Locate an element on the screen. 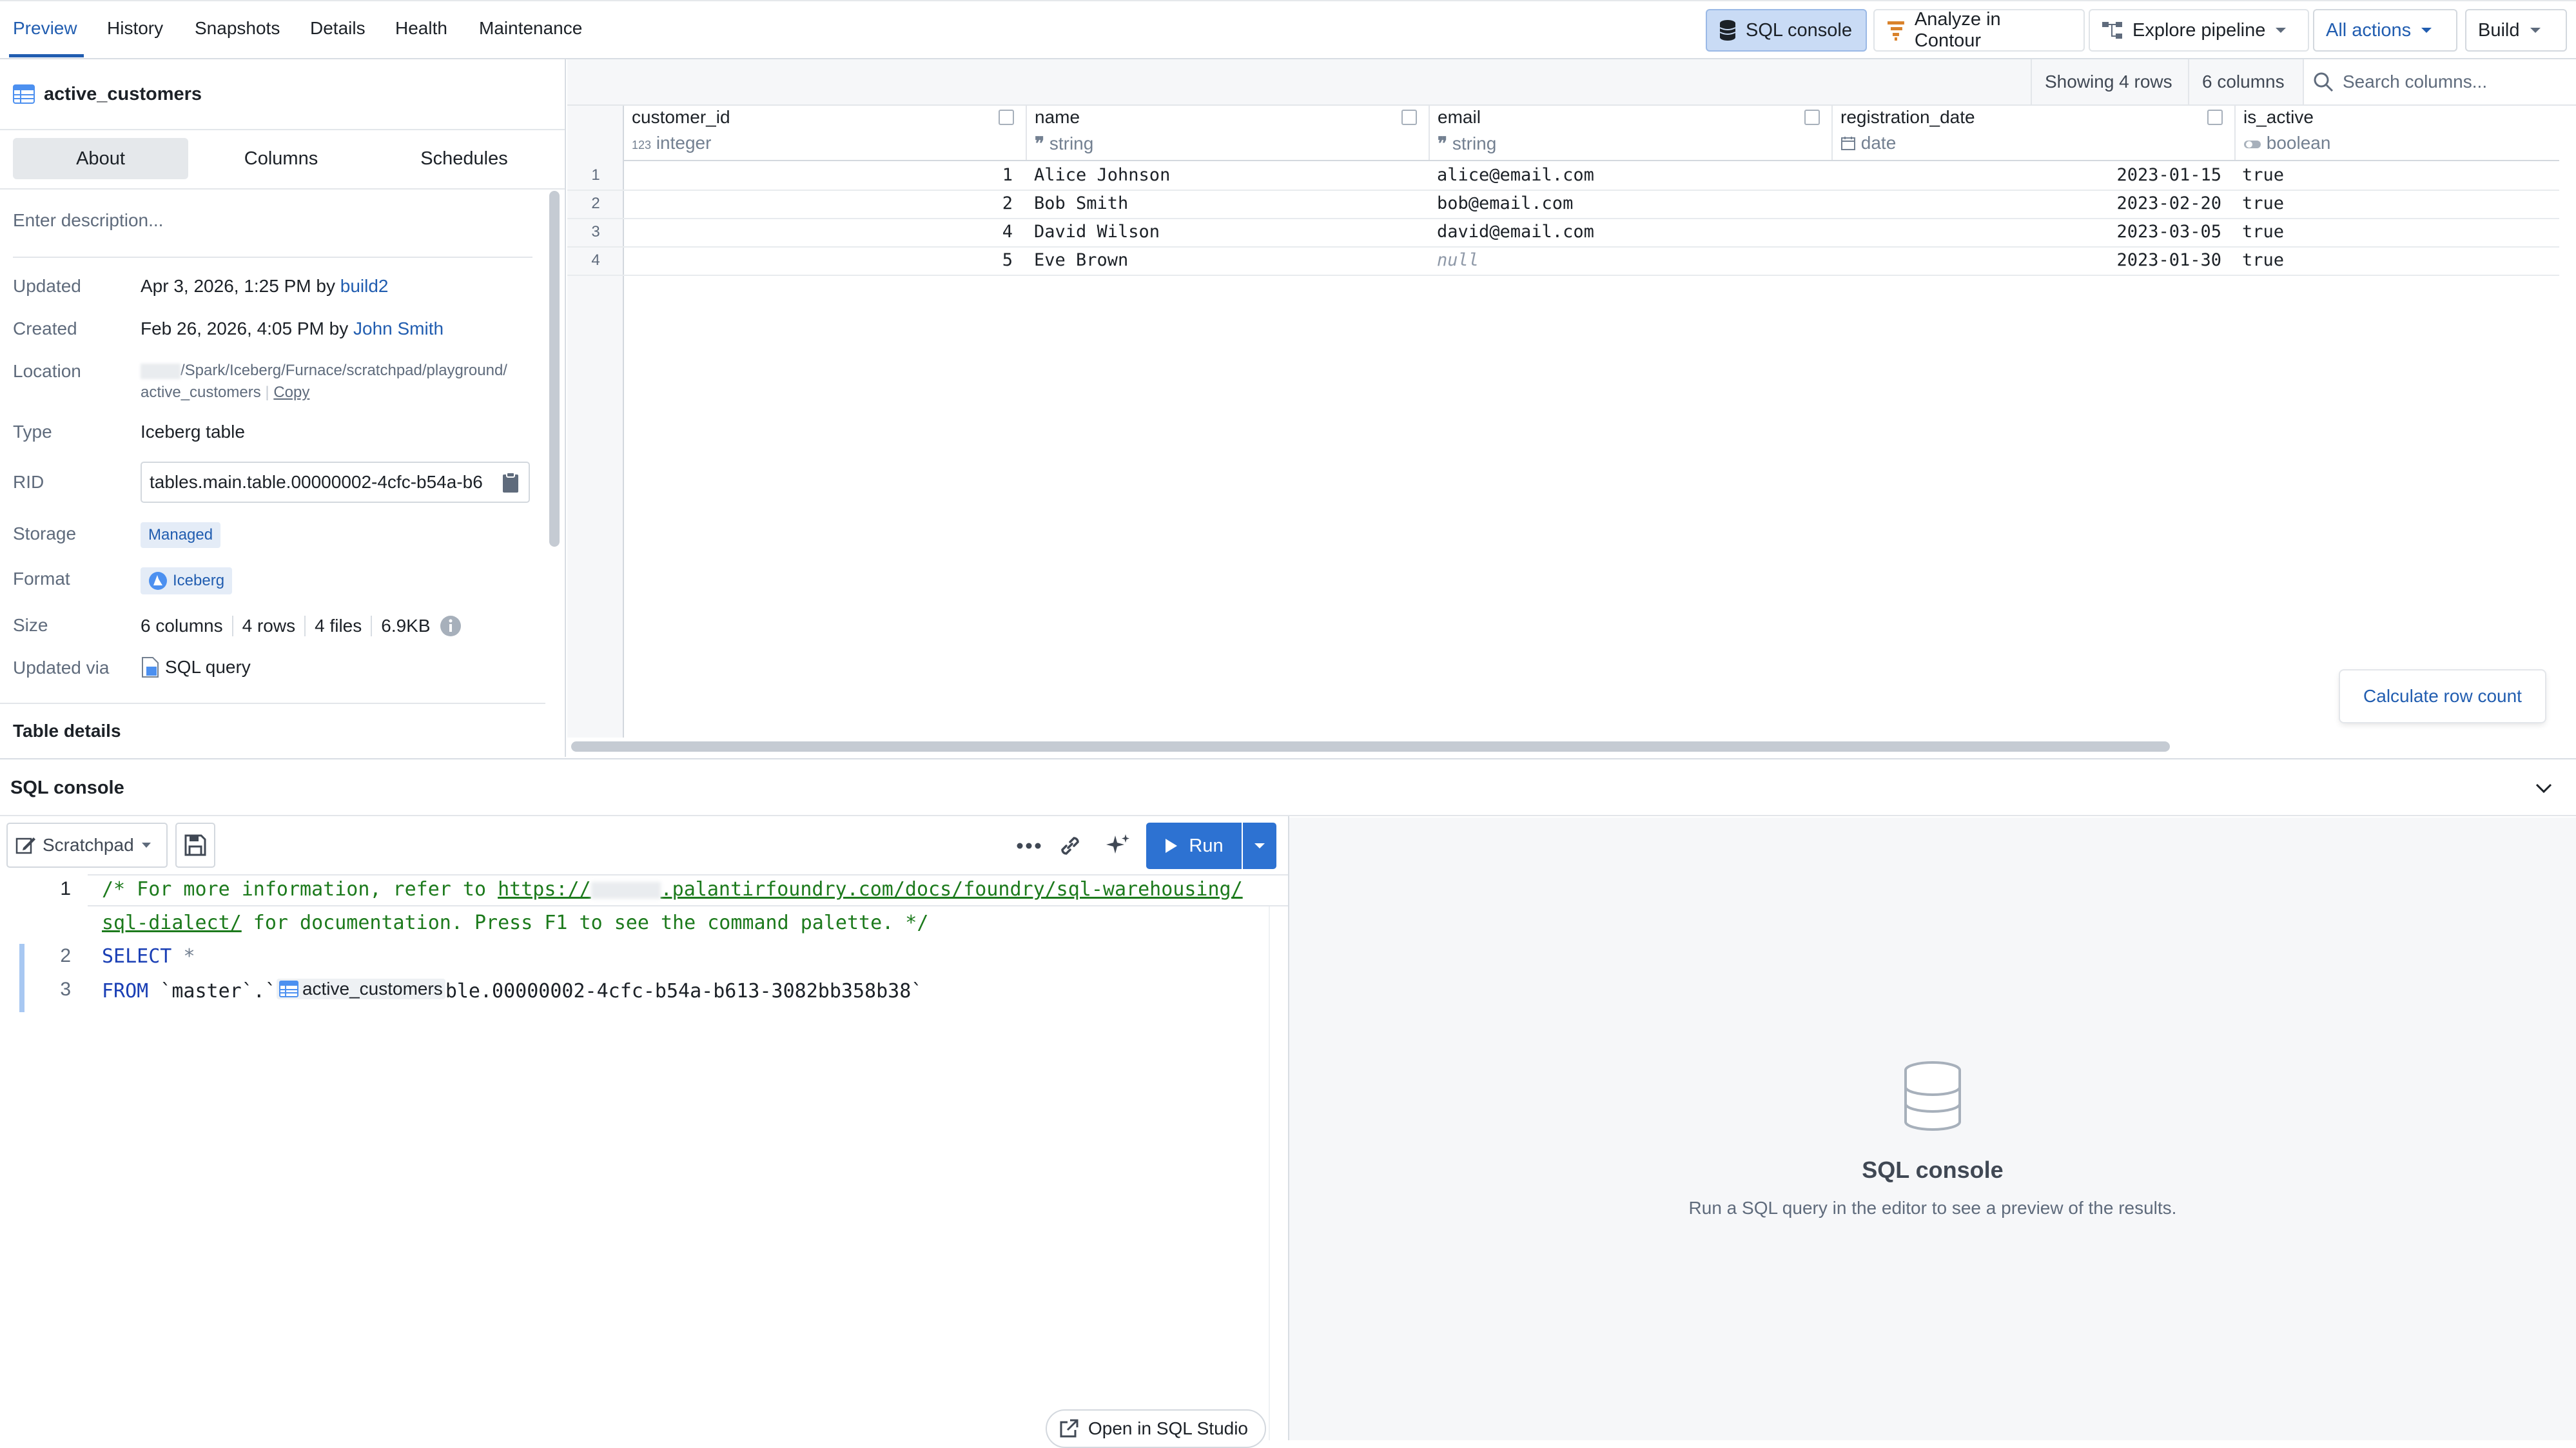  save-button is located at coordinates (195, 845).